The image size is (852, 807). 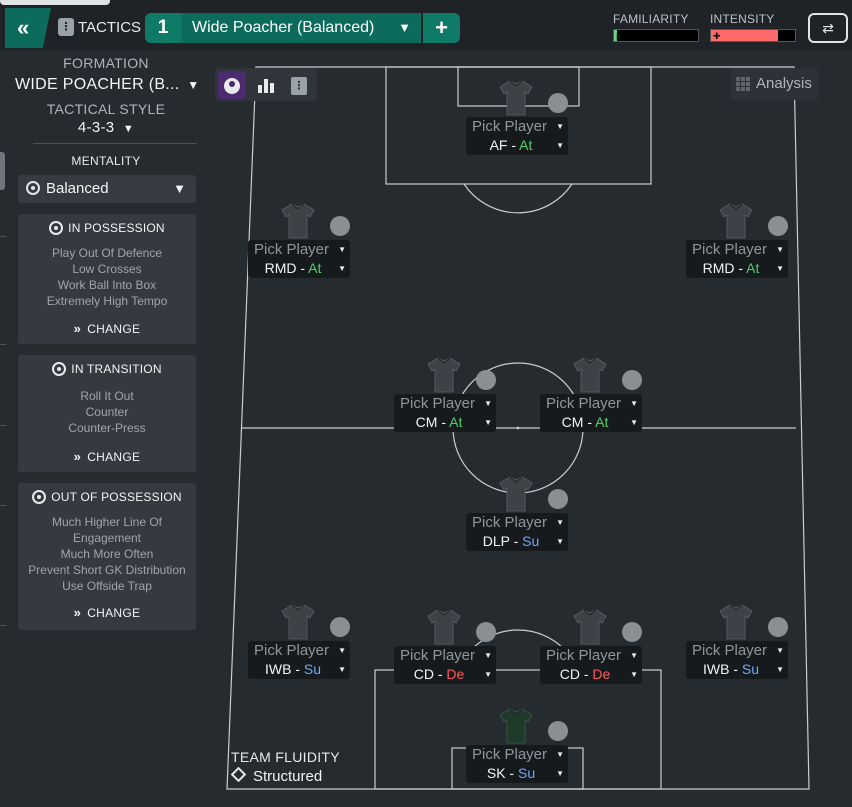 I want to click on back-button: «, so click(x=28, y=28).